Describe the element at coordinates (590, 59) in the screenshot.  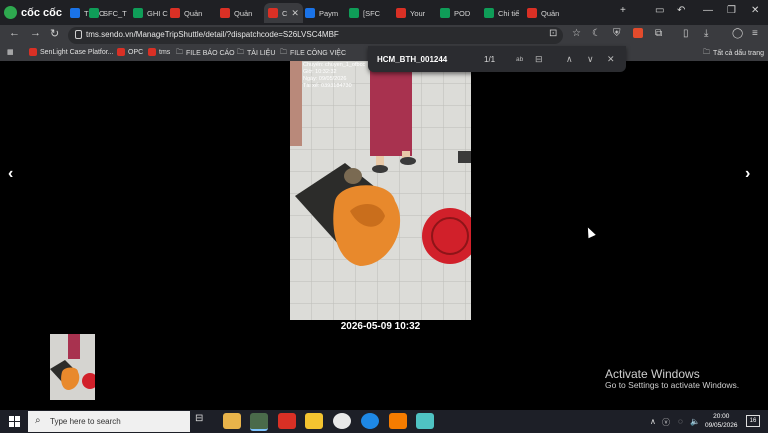
I see `find-next-button: ∨` at that location.